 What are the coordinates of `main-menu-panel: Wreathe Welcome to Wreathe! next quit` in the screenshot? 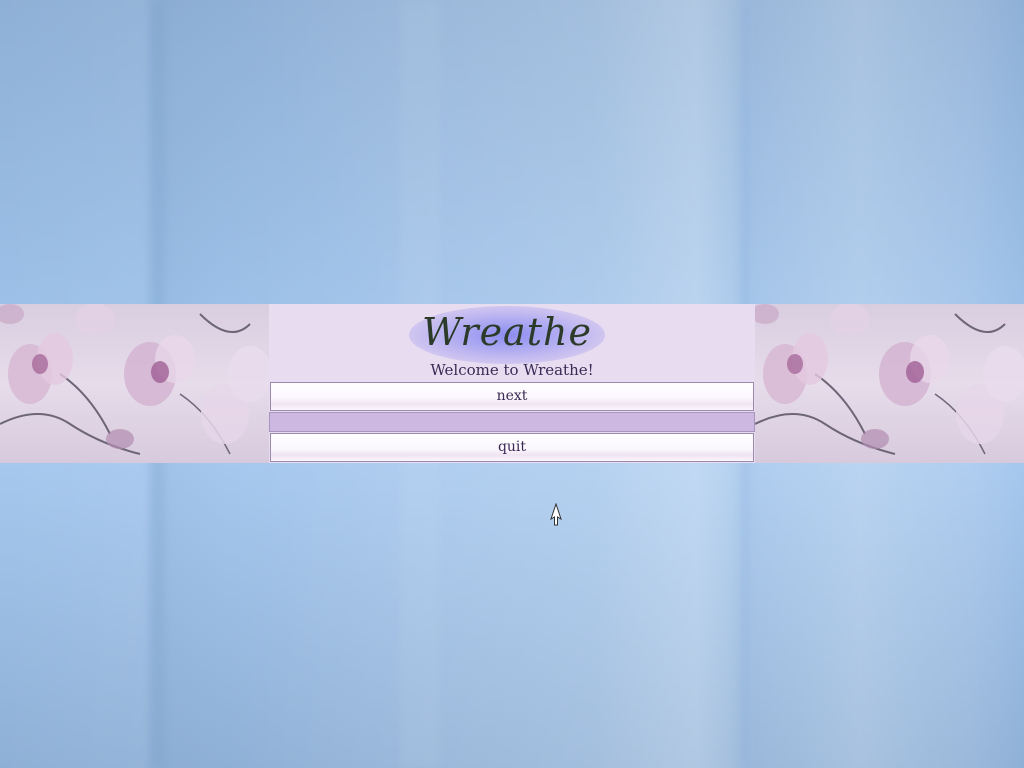 It's located at (512, 383).